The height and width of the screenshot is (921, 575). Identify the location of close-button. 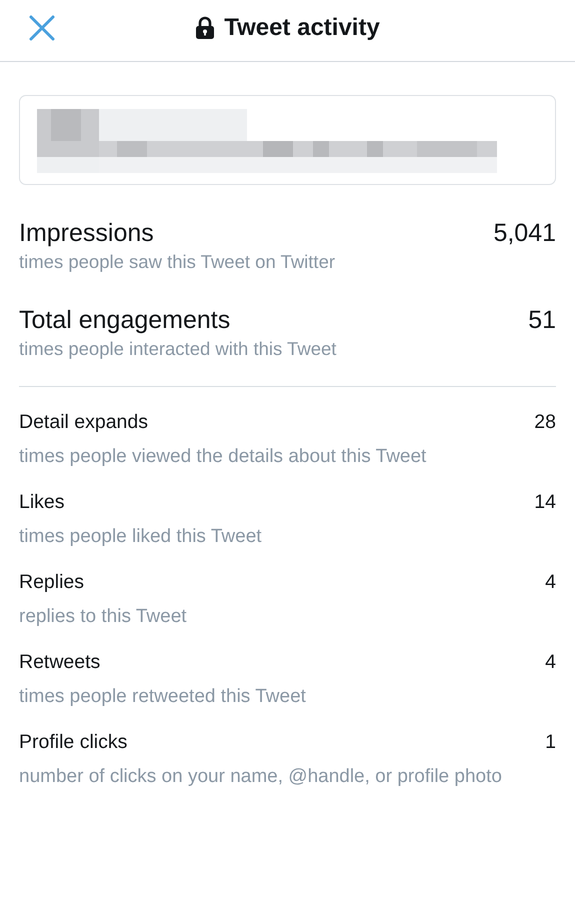
(42, 28).